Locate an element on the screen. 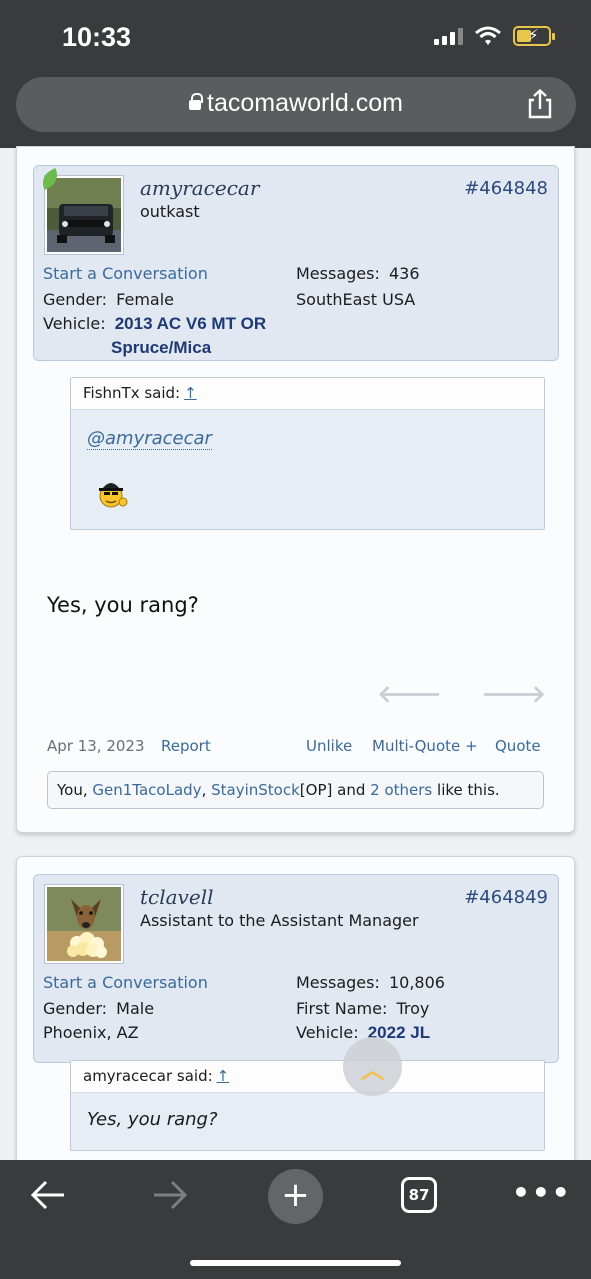 This screenshot has height=1279, width=591. user-title: Assistant to the Assistant Manager is located at coordinates (279, 920).